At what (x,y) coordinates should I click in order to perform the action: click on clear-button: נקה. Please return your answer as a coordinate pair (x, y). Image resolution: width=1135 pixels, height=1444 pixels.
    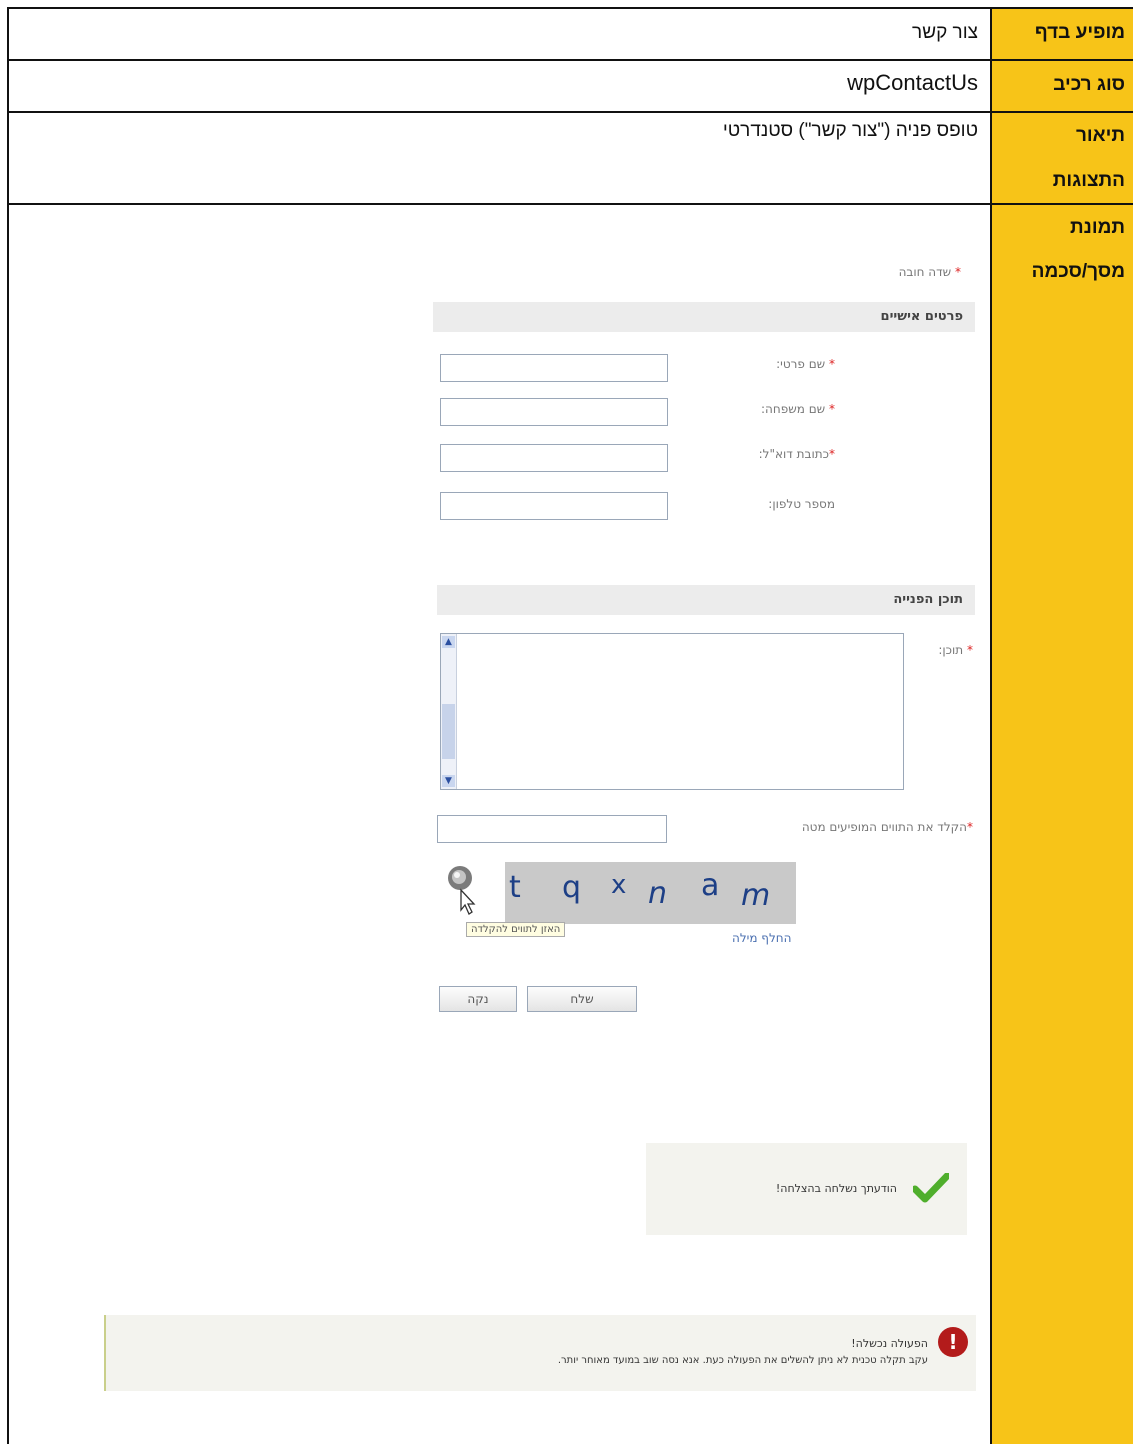
    Looking at the image, I should click on (478, 999).